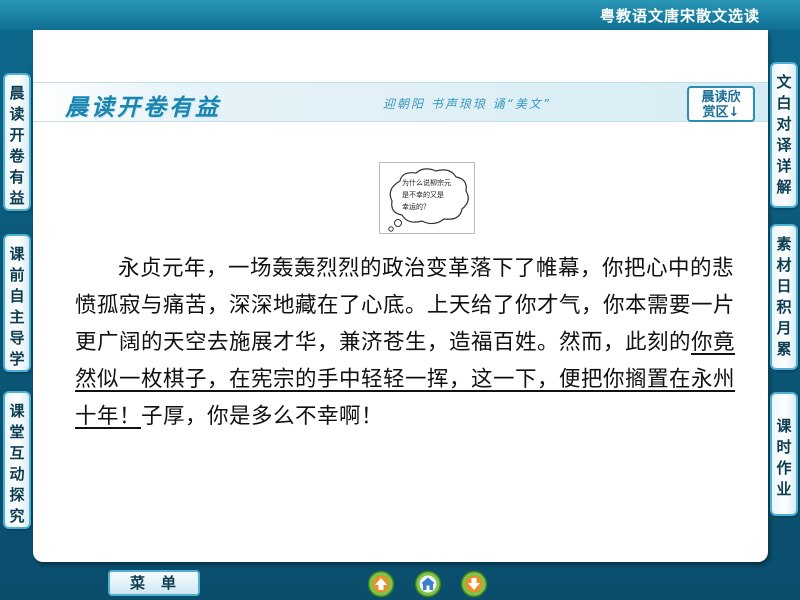 Image resolution: width=800 pixels, height=600 pixels. I want to click on badge-line-1: 晨读欣, so click(721, 97).